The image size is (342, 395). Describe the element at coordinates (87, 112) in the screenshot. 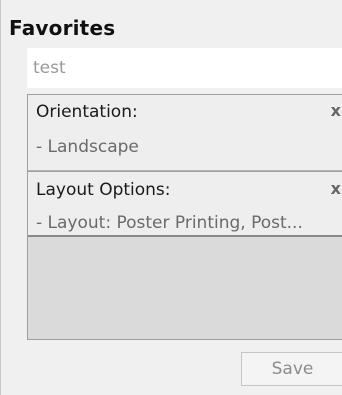

I see `list-item-label: Orientation:` at that location.